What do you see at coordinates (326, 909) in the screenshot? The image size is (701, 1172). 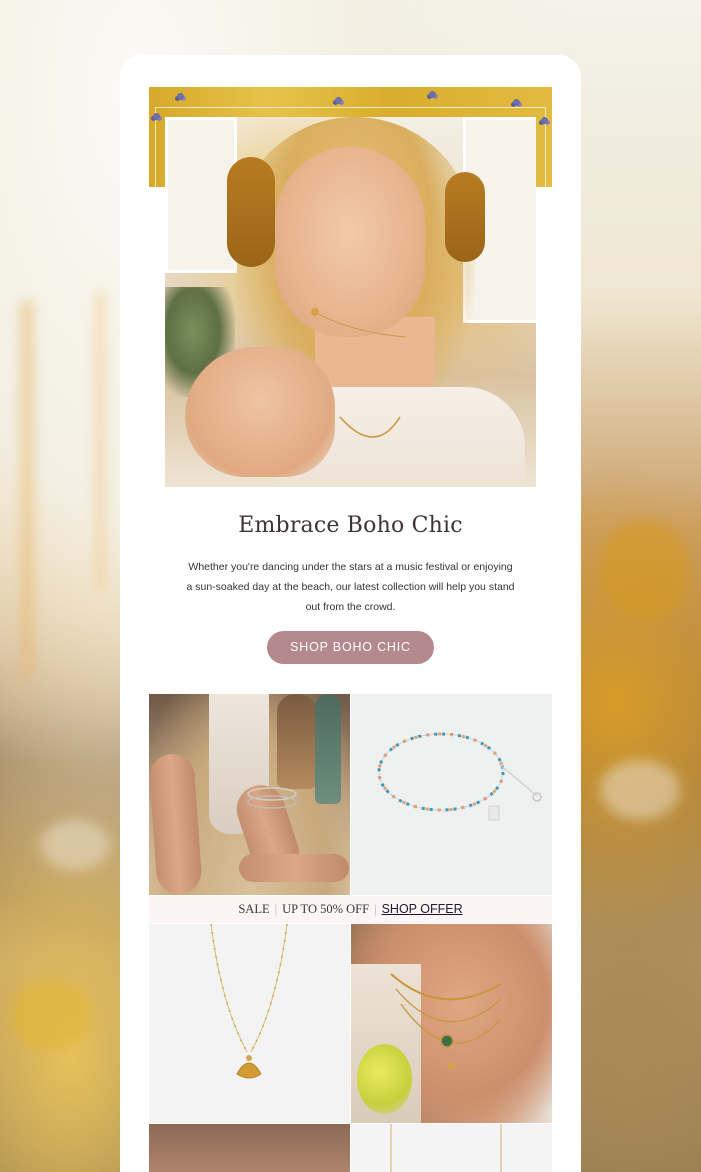 I see `discount-label: UP TO 50% OFF` at bounding box center [326, 909].